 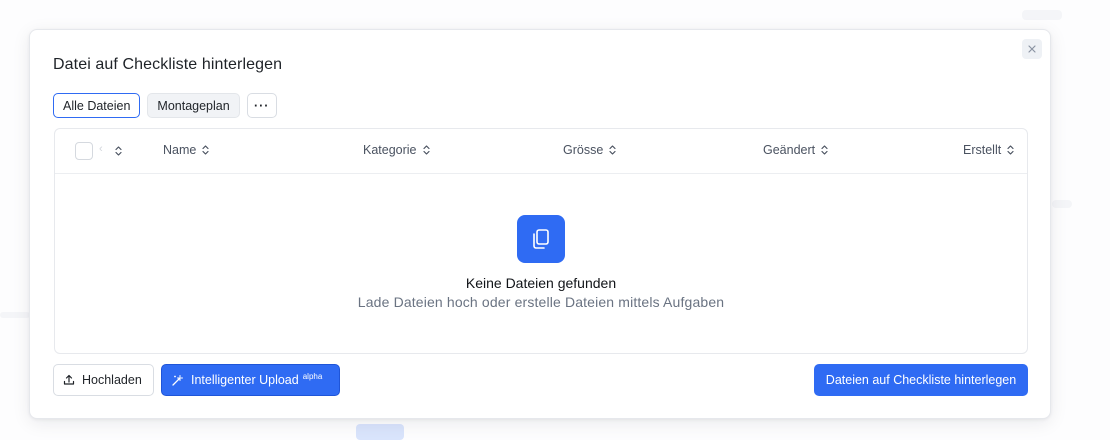 I want to click on empty-state-title: Keine Dateien gefunden, so click(x=541, y=283).